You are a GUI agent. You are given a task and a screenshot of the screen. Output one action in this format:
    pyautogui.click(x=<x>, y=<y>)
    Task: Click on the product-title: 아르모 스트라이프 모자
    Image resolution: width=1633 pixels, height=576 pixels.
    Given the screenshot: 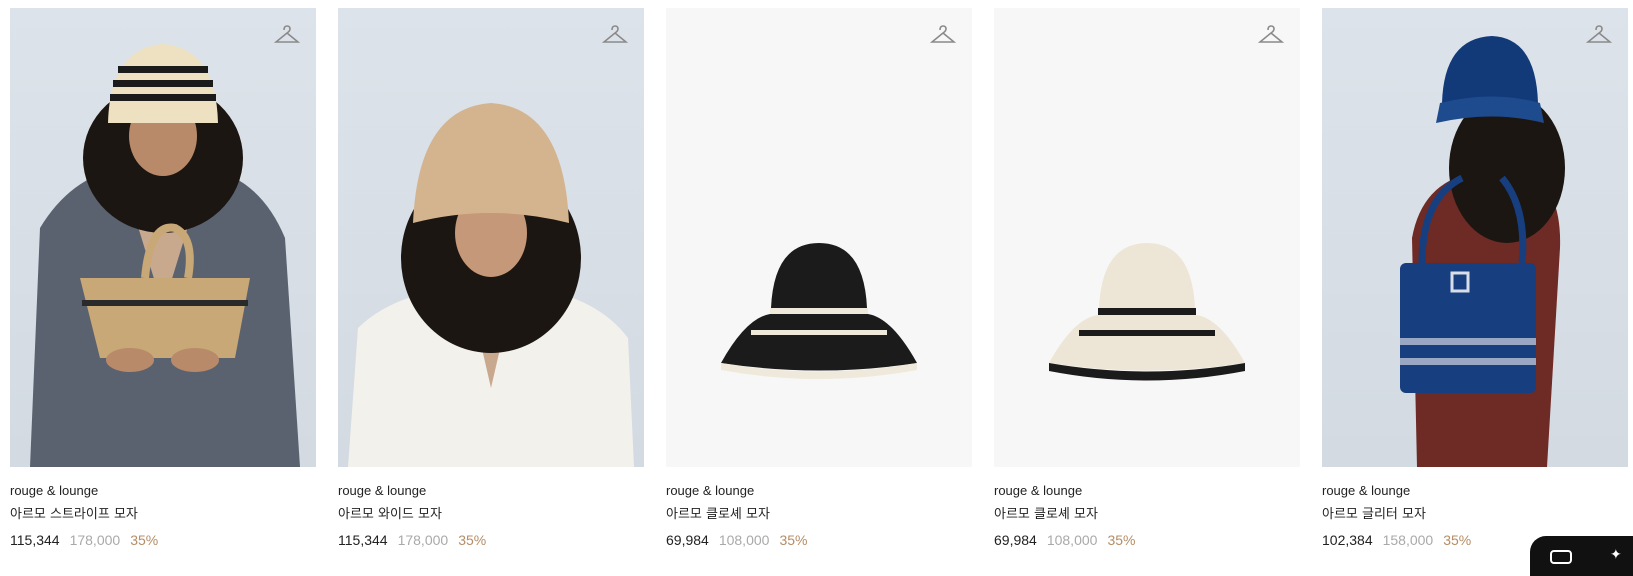 What is the action you would take?
    pyautogui.click(x=163, y=515)
    